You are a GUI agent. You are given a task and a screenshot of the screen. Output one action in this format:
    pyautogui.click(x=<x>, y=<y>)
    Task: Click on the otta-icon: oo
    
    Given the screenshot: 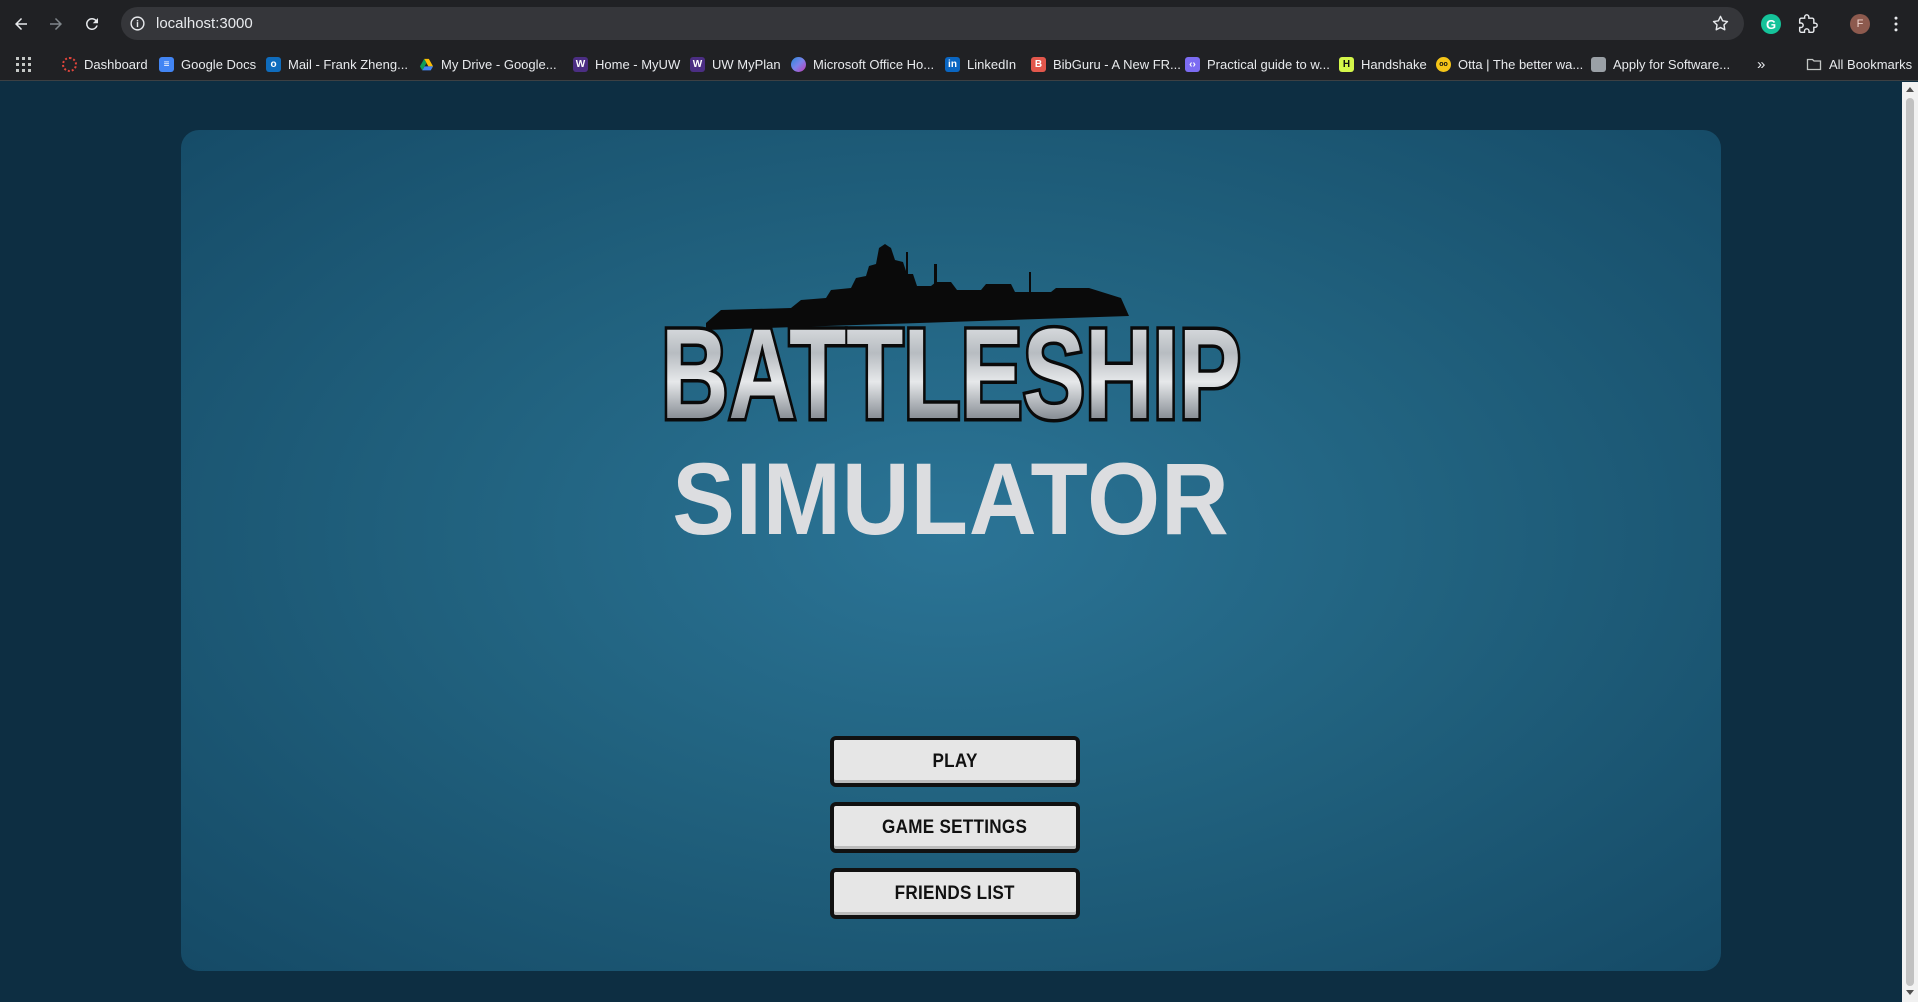 What is the action you would take?
    pyautogui.click(x=1443, y=64)
    